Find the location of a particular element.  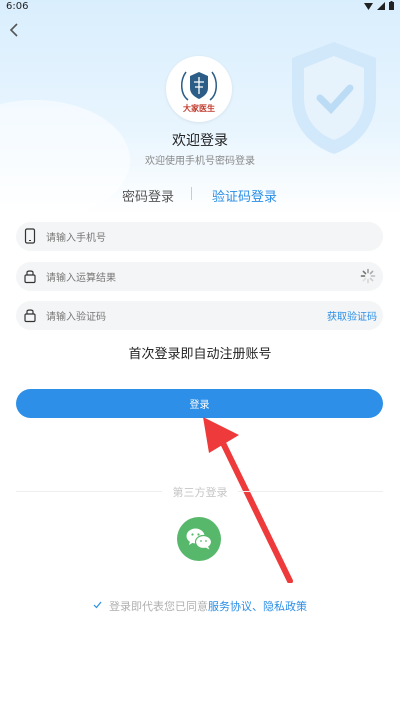

tab-code-login: 验证码登录 is located at coordinates (244, 195).